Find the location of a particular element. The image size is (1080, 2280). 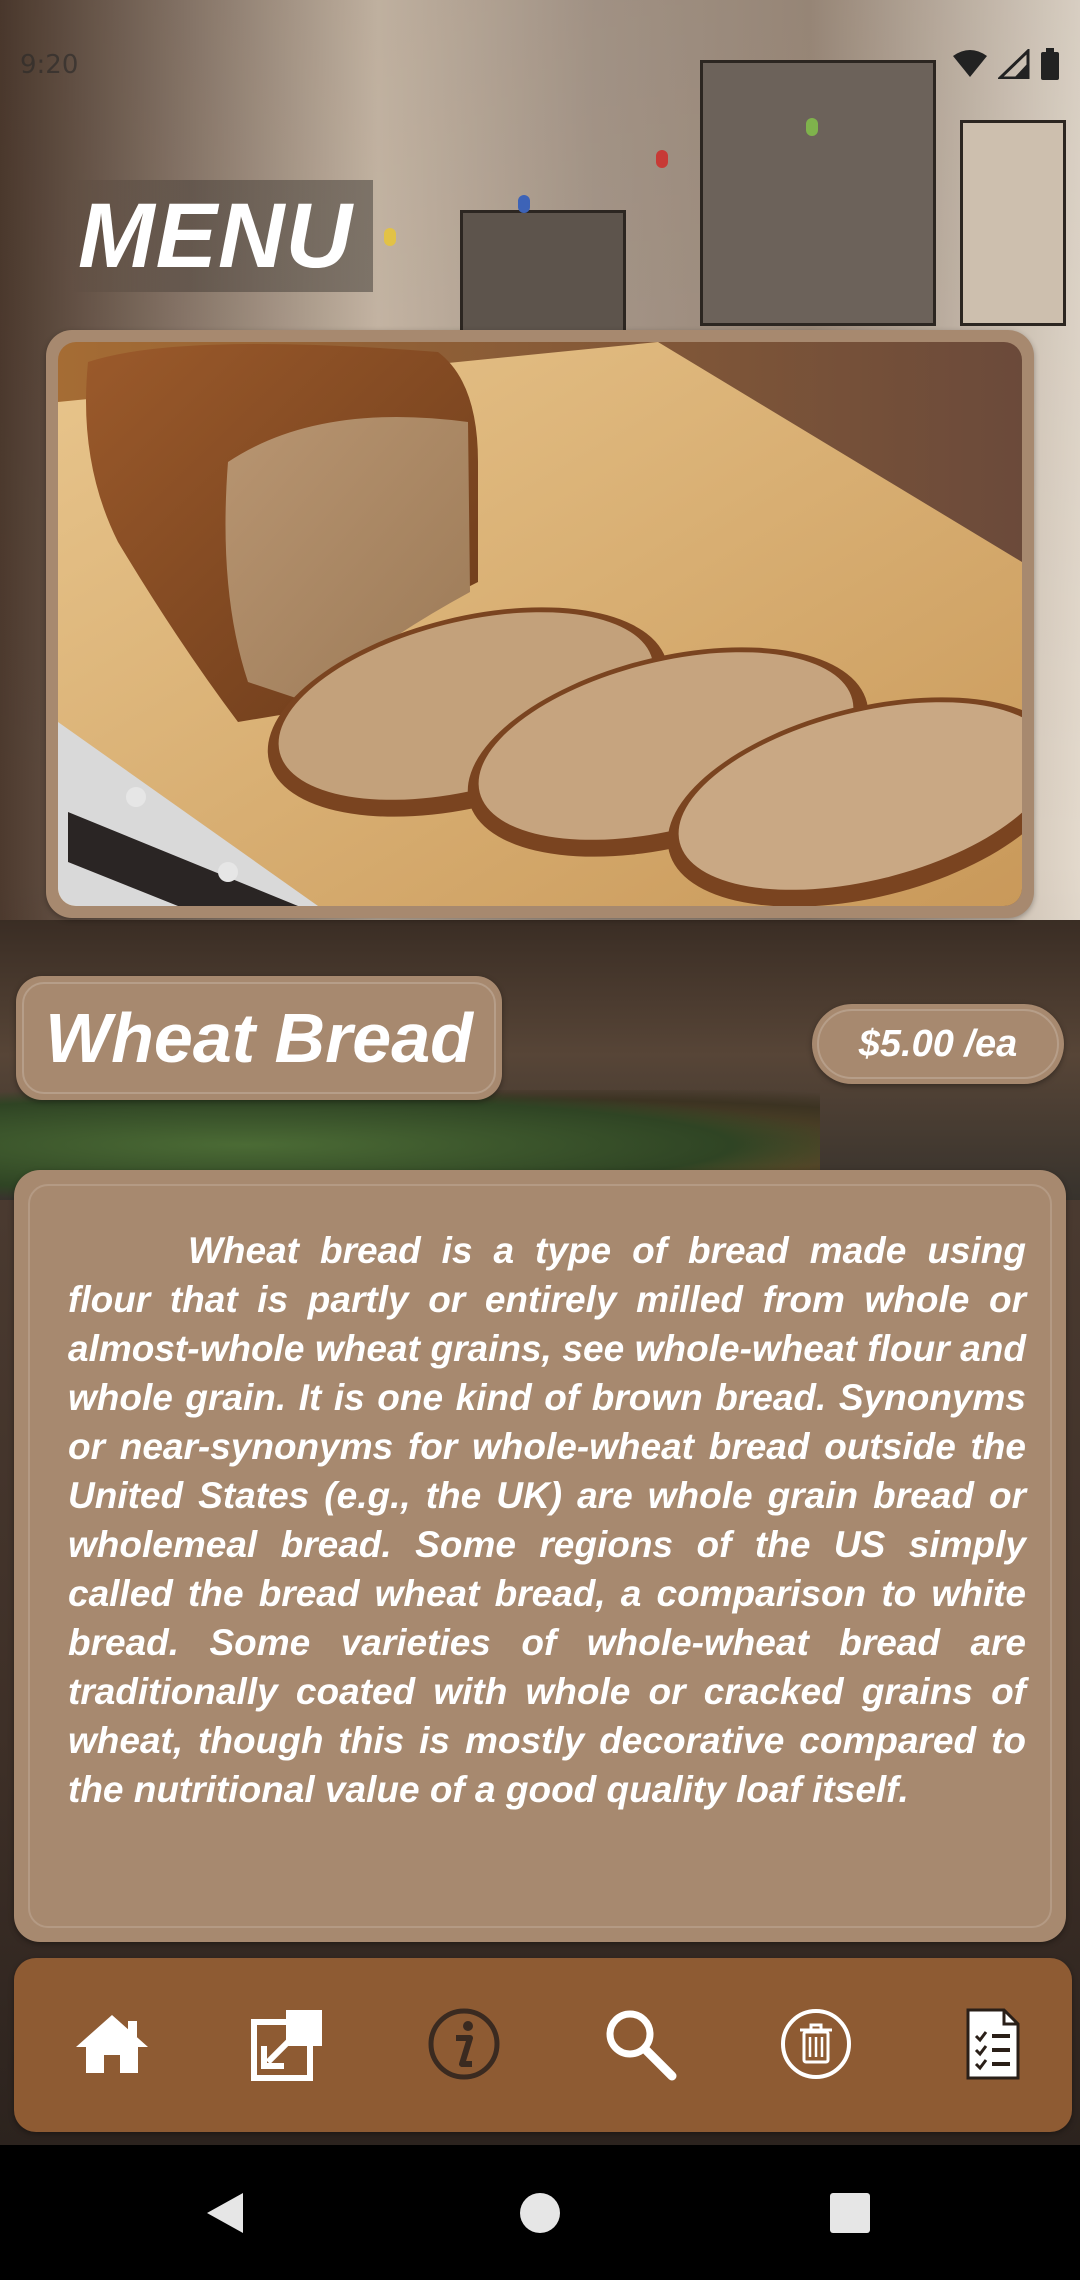

open-external-button is located at coordinates (288, 2046).